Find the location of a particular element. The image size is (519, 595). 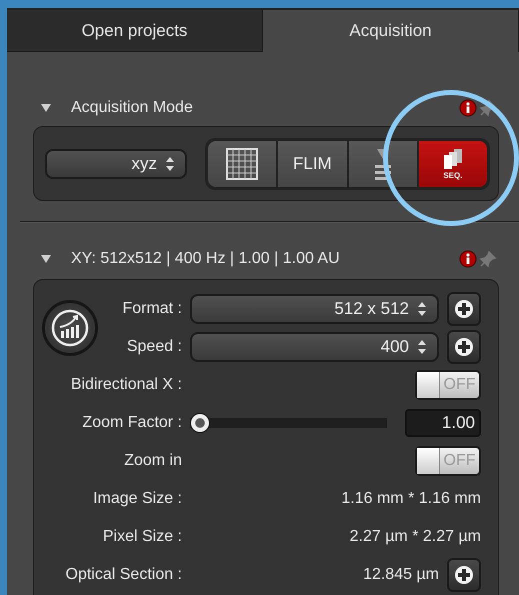

grid-icon is located at coordinates (242, 164).